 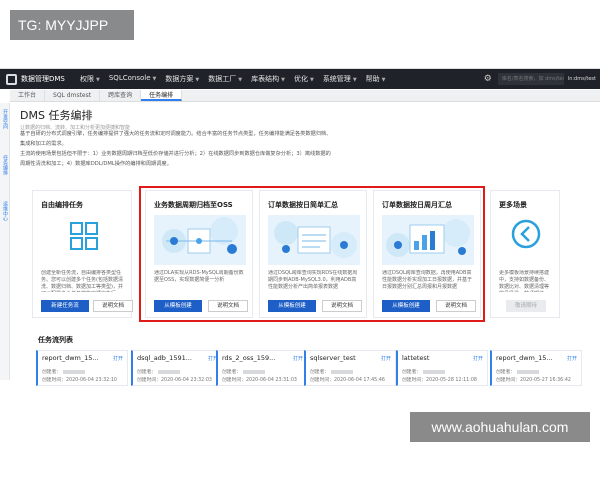 I want to click on menu-label: 系统管理, so click(x=336, y=79).